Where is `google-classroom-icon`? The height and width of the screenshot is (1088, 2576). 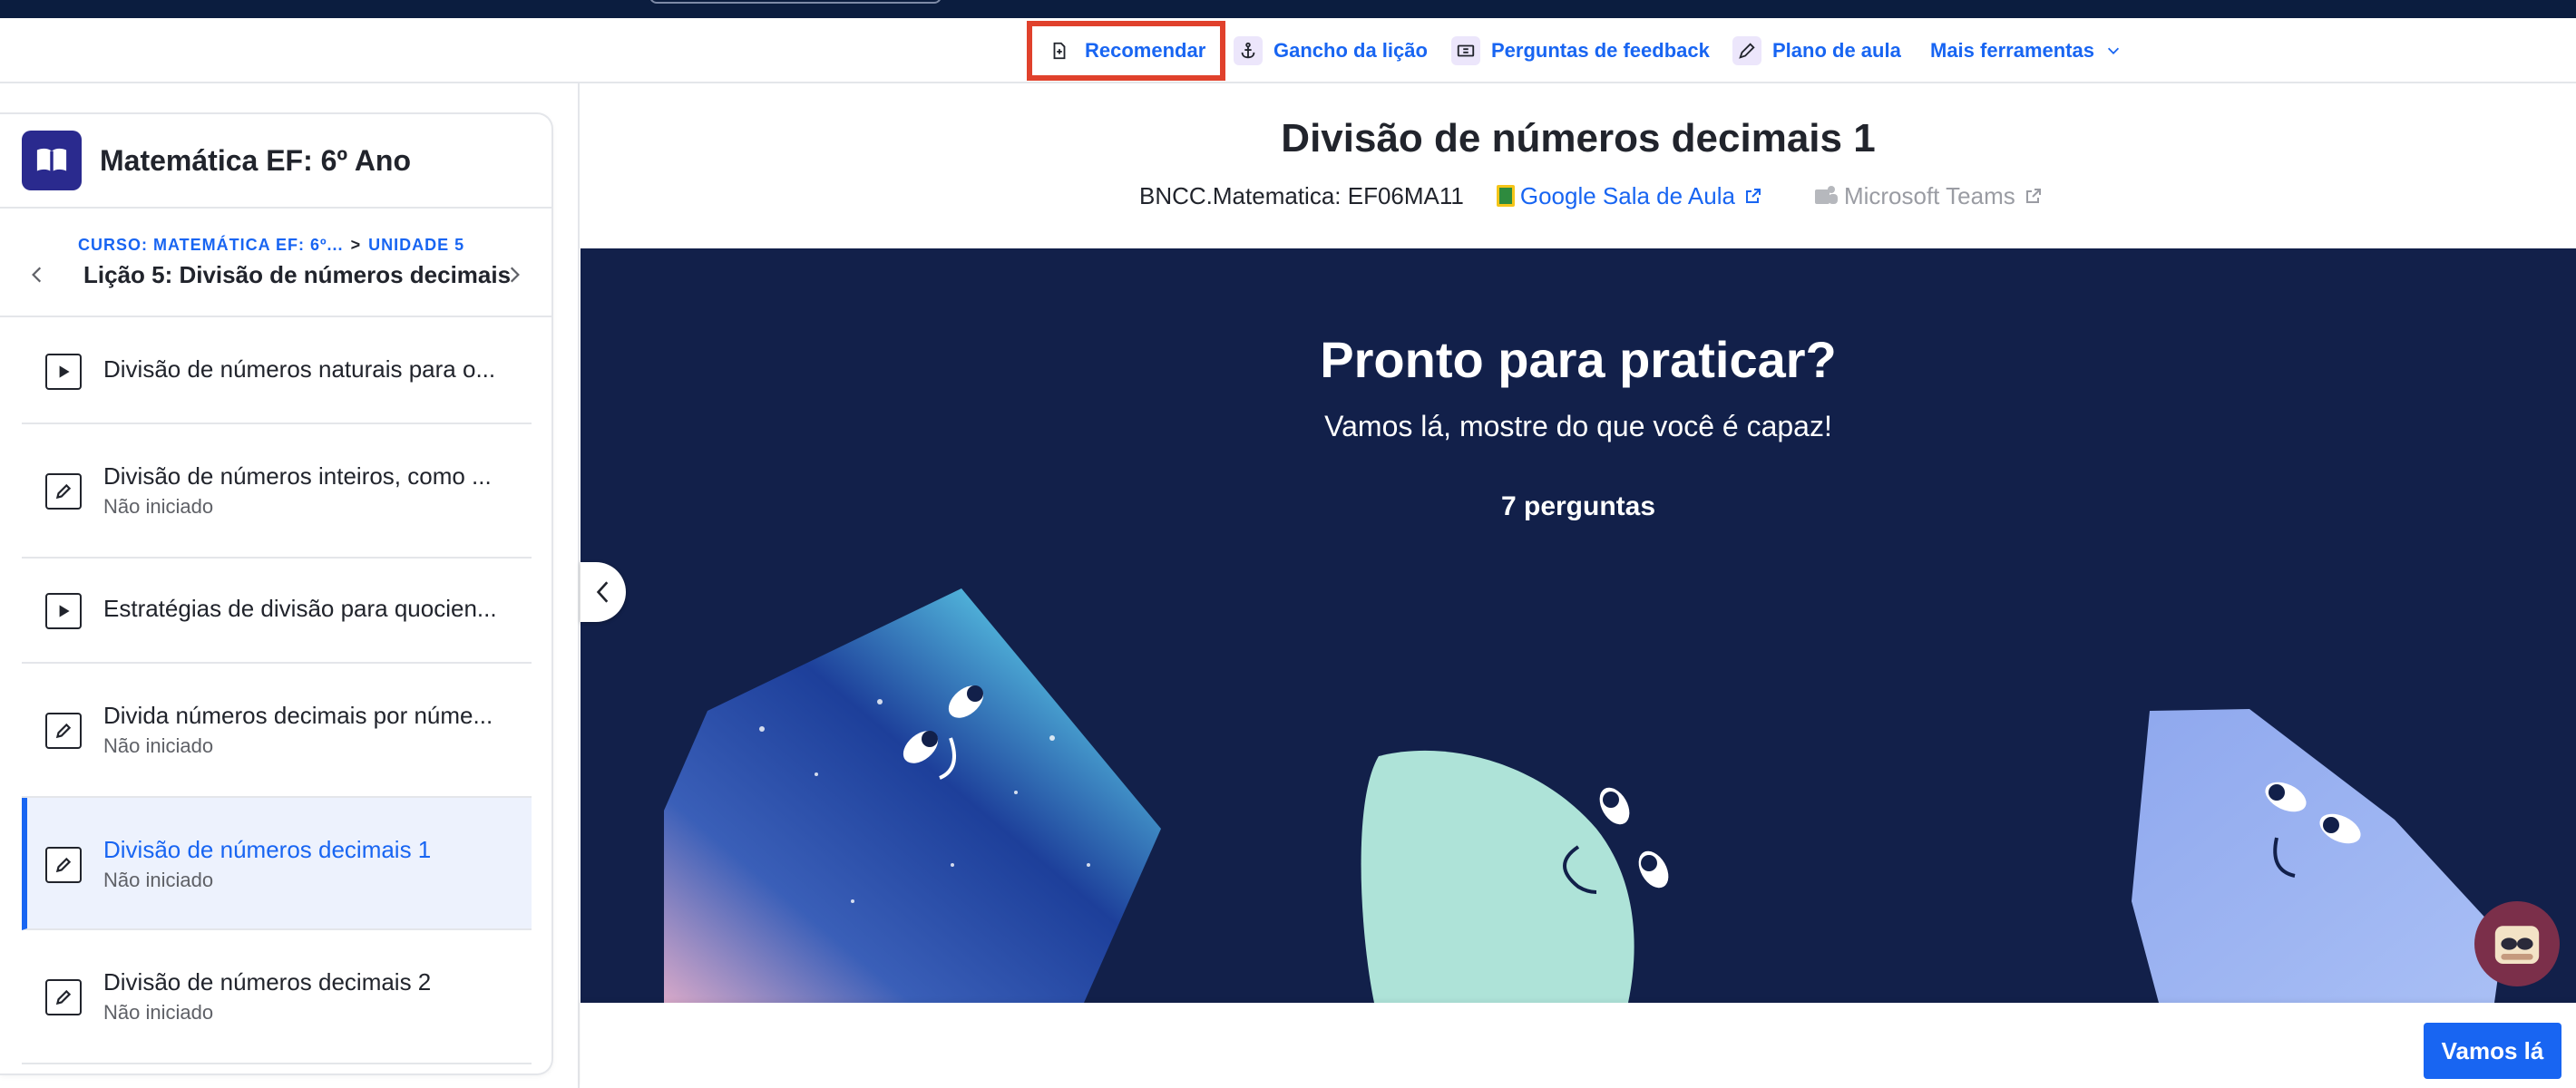
google-classroom-icon is located at coordinates (1505, 196).